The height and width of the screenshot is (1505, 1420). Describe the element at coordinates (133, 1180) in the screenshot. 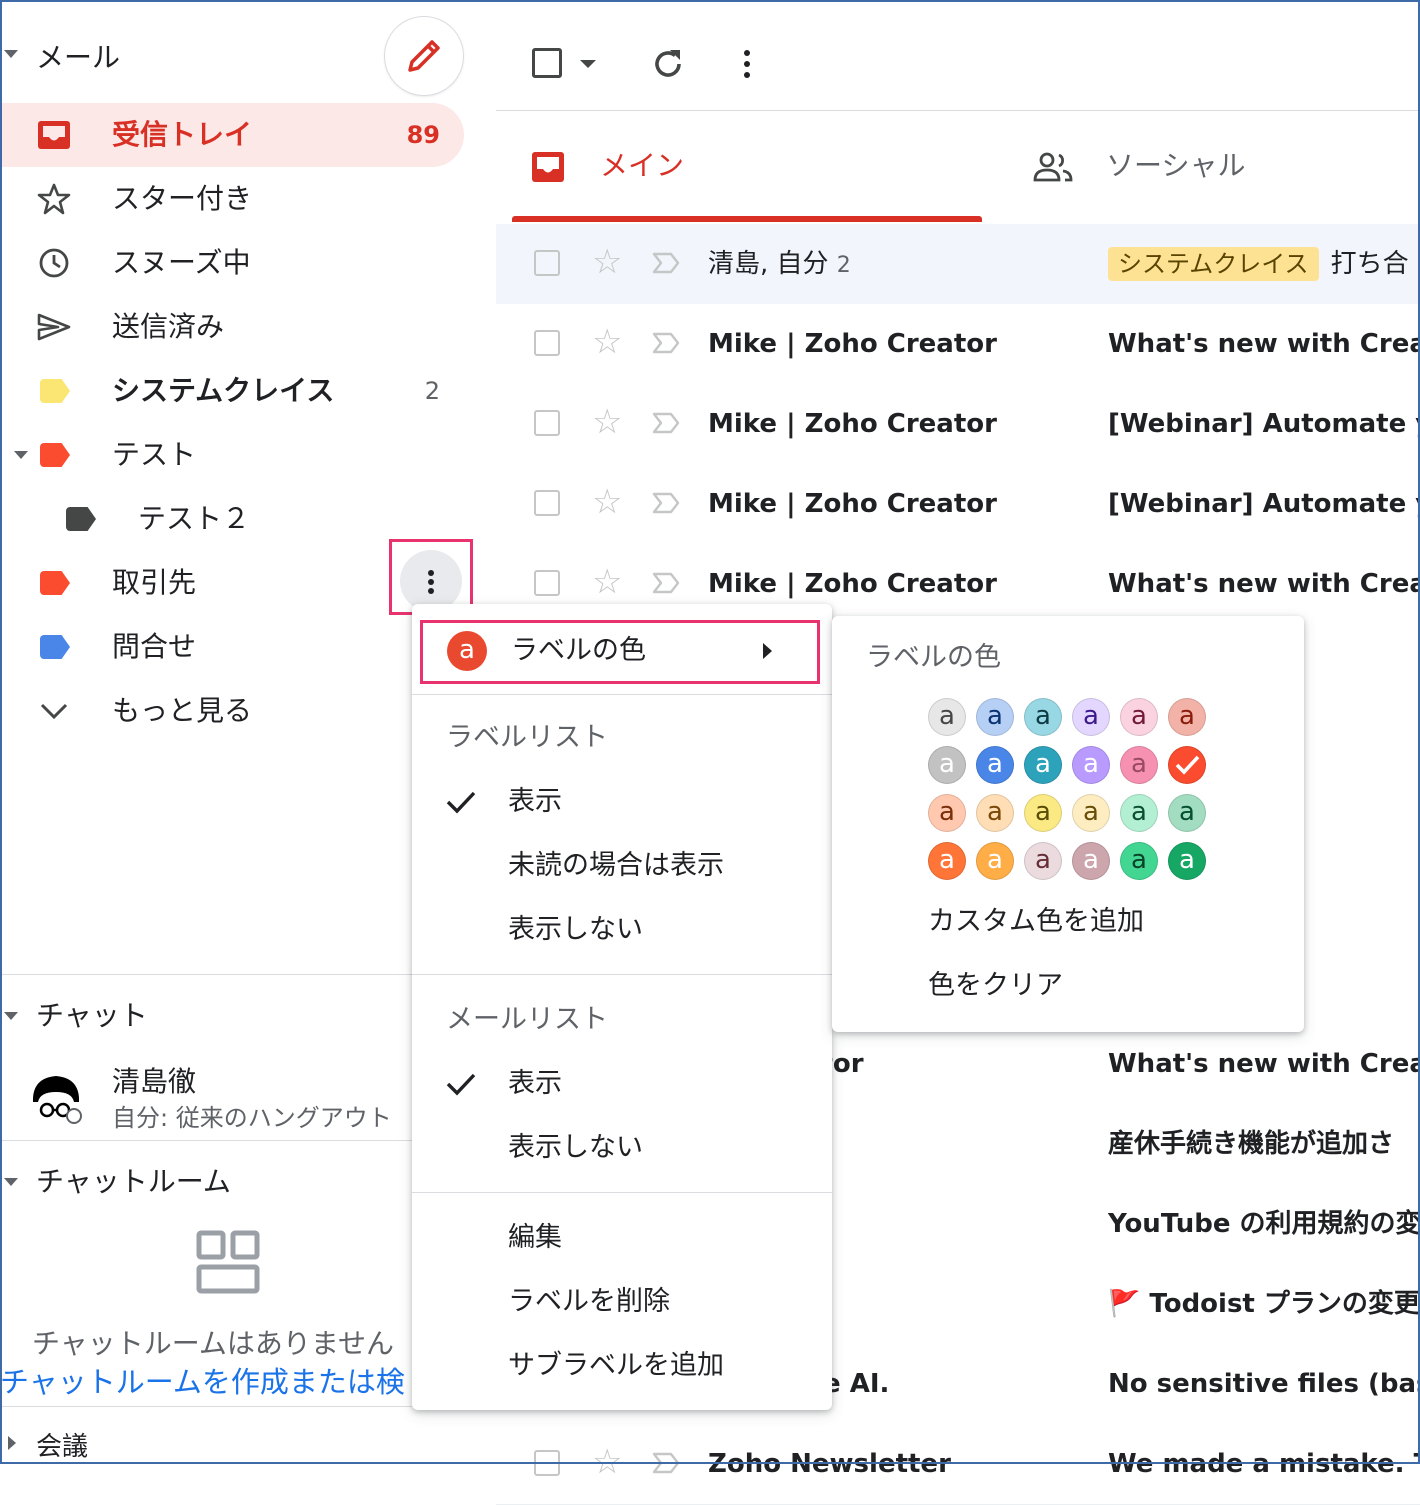

I see `rooms-section-title: チャットルーム` at that location.